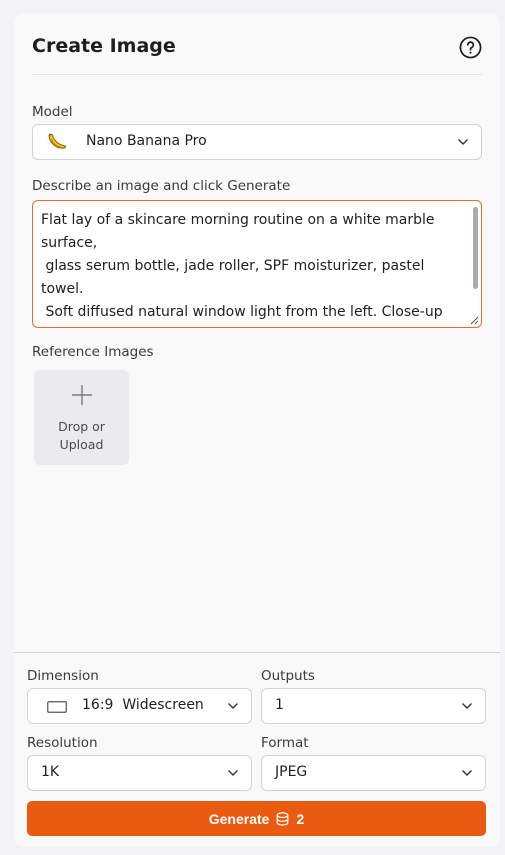  I want to click on format-value: JPEG, so click(291, 772).